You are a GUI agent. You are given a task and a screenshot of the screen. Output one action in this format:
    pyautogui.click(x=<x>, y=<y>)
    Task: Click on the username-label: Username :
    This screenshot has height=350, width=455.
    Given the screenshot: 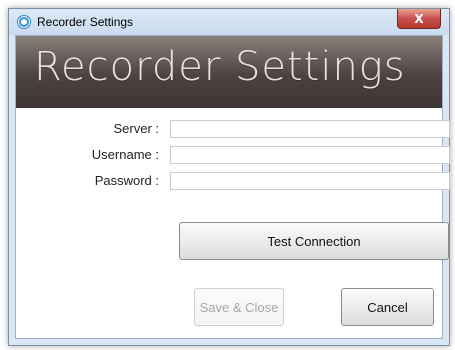 What is the action you would take?
    pyautogui.click(x=125, y=154)
    